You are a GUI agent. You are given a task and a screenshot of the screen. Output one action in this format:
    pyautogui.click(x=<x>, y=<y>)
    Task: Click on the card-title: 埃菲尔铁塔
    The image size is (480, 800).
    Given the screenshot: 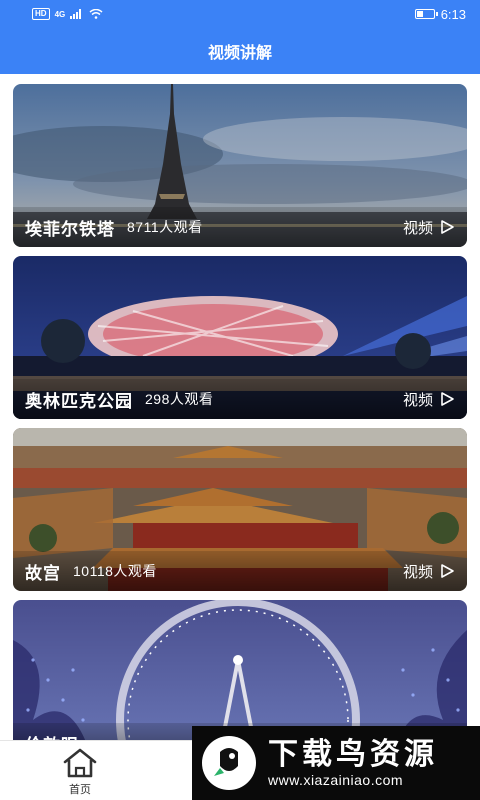 What is the action you would take?
    pyautogui.click(x=70, y=229)
    